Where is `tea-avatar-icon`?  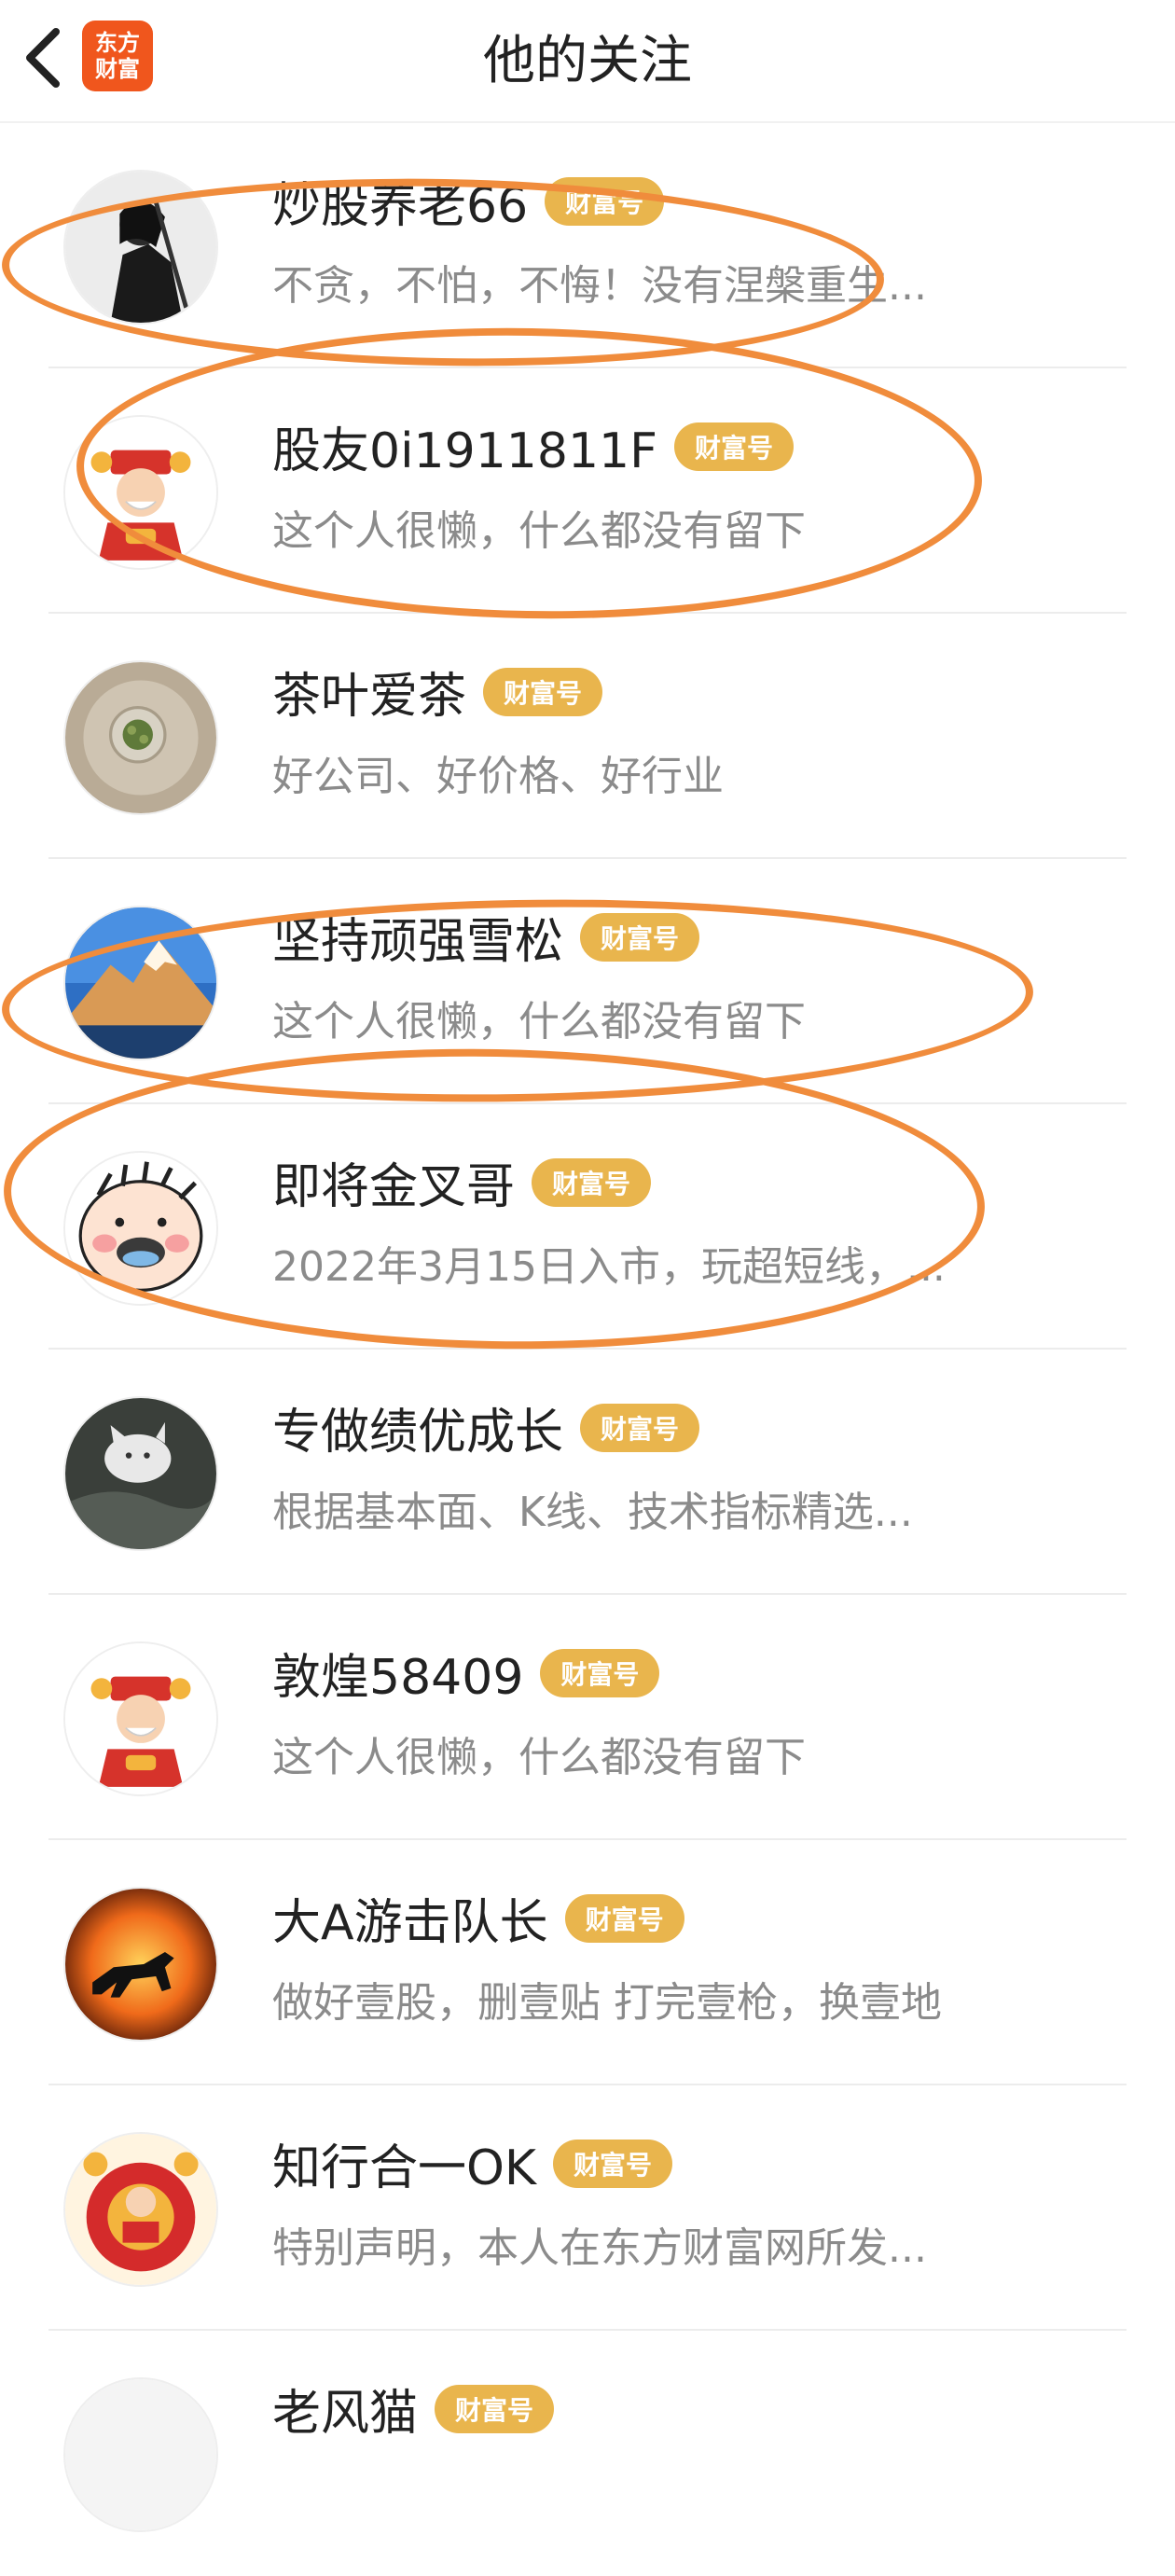 tea-avatar-icon is located at coordinates (140, 737).